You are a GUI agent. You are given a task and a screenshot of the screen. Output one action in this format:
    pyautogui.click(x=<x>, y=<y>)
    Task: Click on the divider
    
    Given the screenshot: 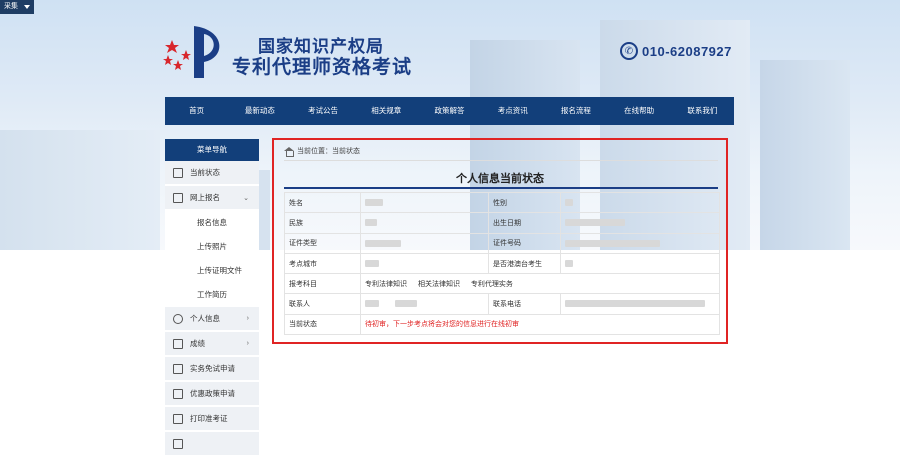 What is the action you would take?
    pyautogui.click(x=501, y=160)
    